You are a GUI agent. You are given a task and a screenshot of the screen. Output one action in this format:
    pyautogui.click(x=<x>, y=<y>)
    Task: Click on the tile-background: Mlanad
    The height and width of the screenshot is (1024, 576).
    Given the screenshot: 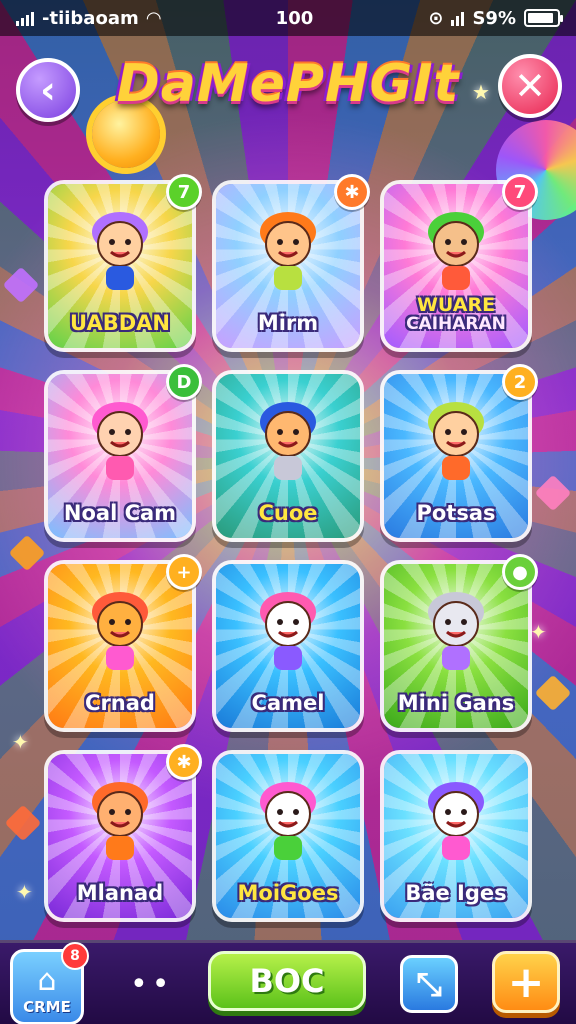 What is the action you would take?
    pyautogui.click(x=120, y=836)
    